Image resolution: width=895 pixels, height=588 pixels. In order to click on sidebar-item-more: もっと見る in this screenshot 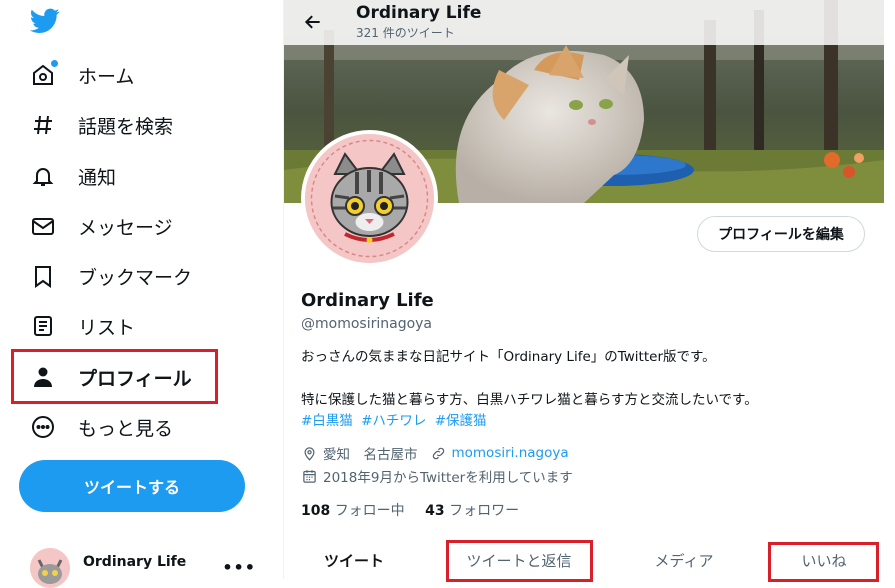, I will do `click(101, 427)`.